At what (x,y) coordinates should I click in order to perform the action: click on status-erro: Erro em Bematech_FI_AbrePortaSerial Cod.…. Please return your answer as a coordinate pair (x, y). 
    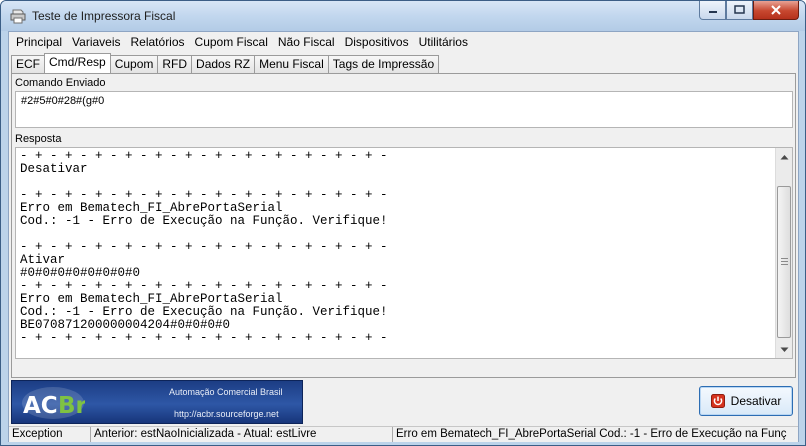
    Looking at the image, I should click on (591, 434).